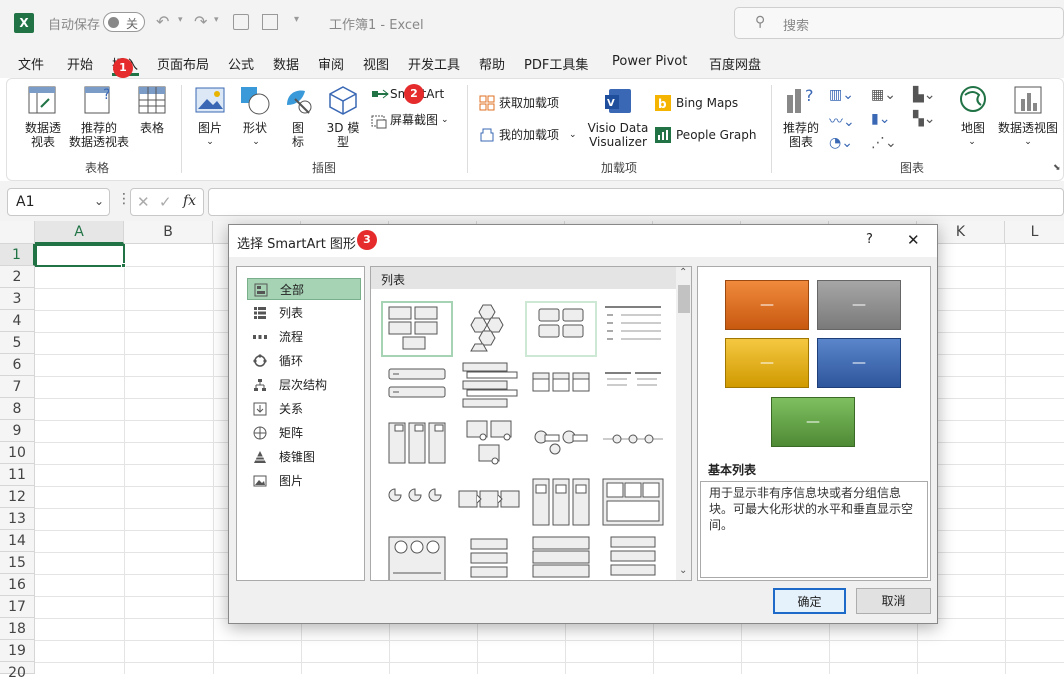 Image resolution: width=1064 pixels, height=684 pixels. What do you see at coordinates (376, 63) in the screenshot?
I see `tab-view: 视图` at bounding box center [376, 63].